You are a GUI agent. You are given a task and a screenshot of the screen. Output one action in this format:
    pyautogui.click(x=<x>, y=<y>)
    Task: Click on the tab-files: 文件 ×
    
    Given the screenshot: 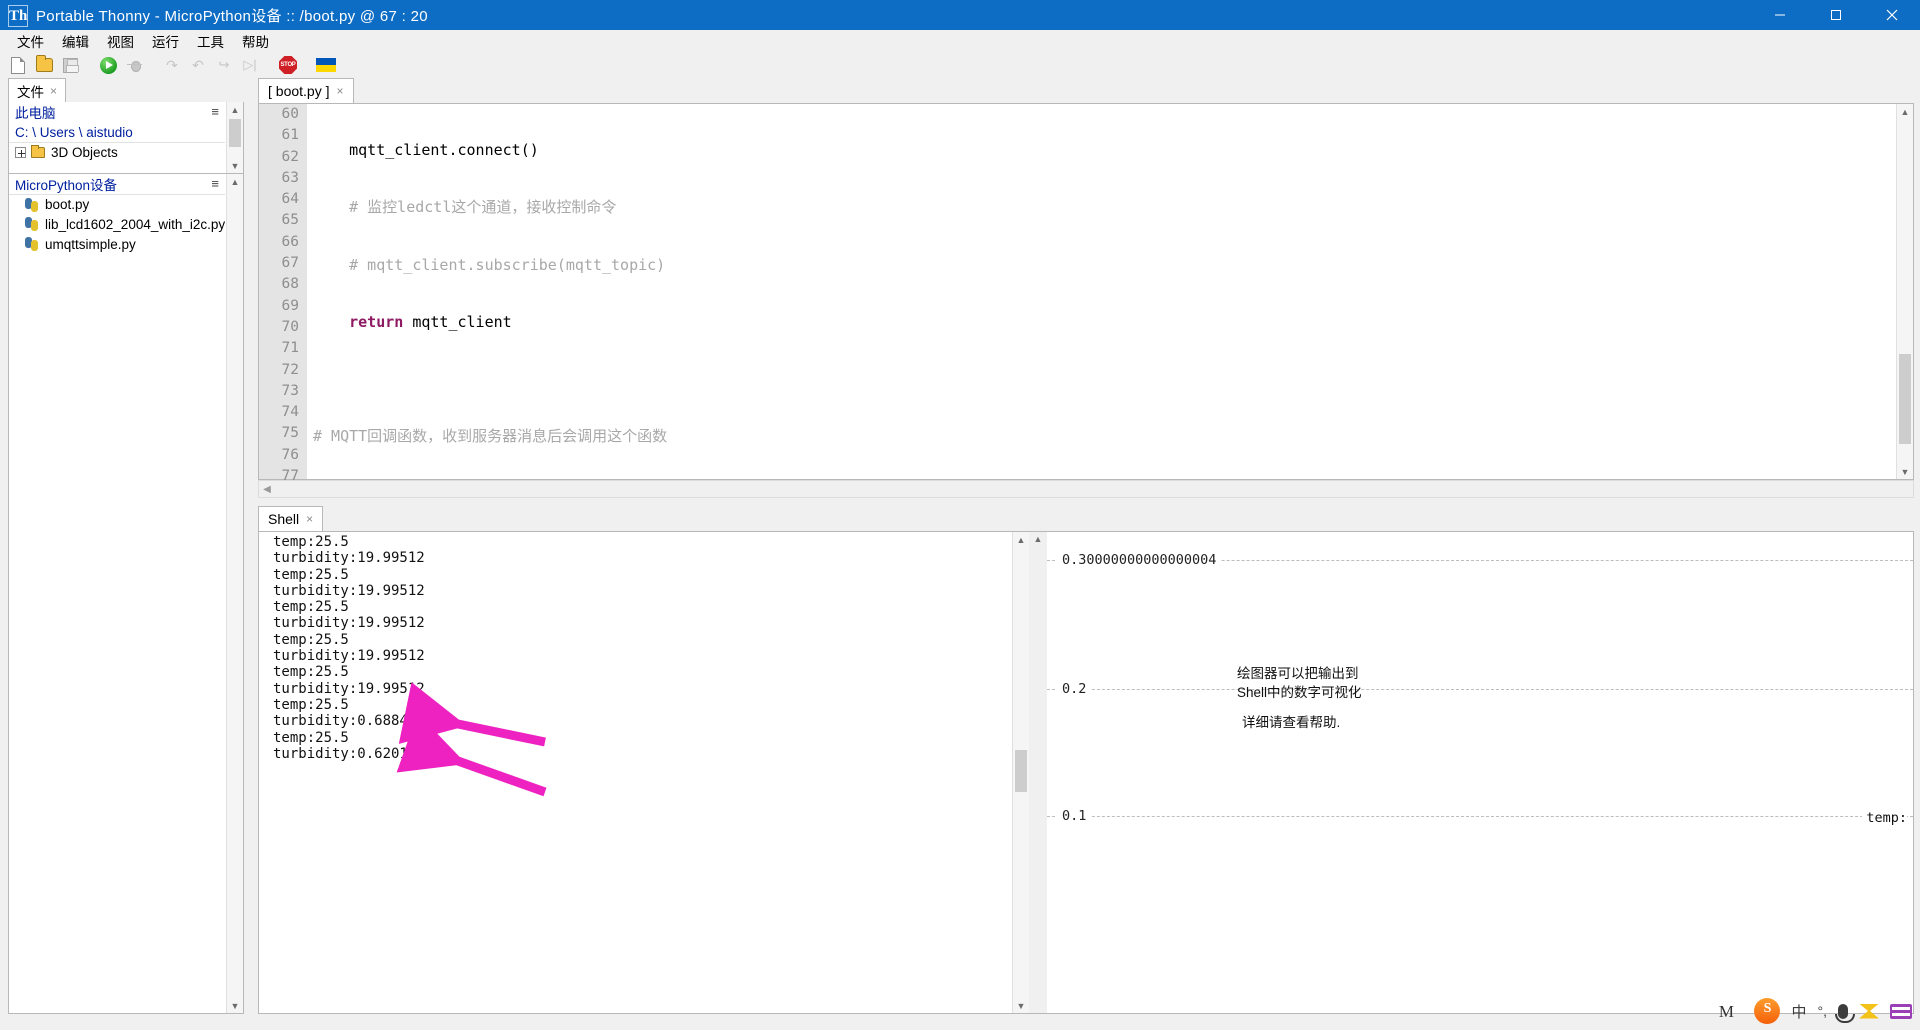 What is the action you would take?
    pyautogui.click(x=37, y=90)
    